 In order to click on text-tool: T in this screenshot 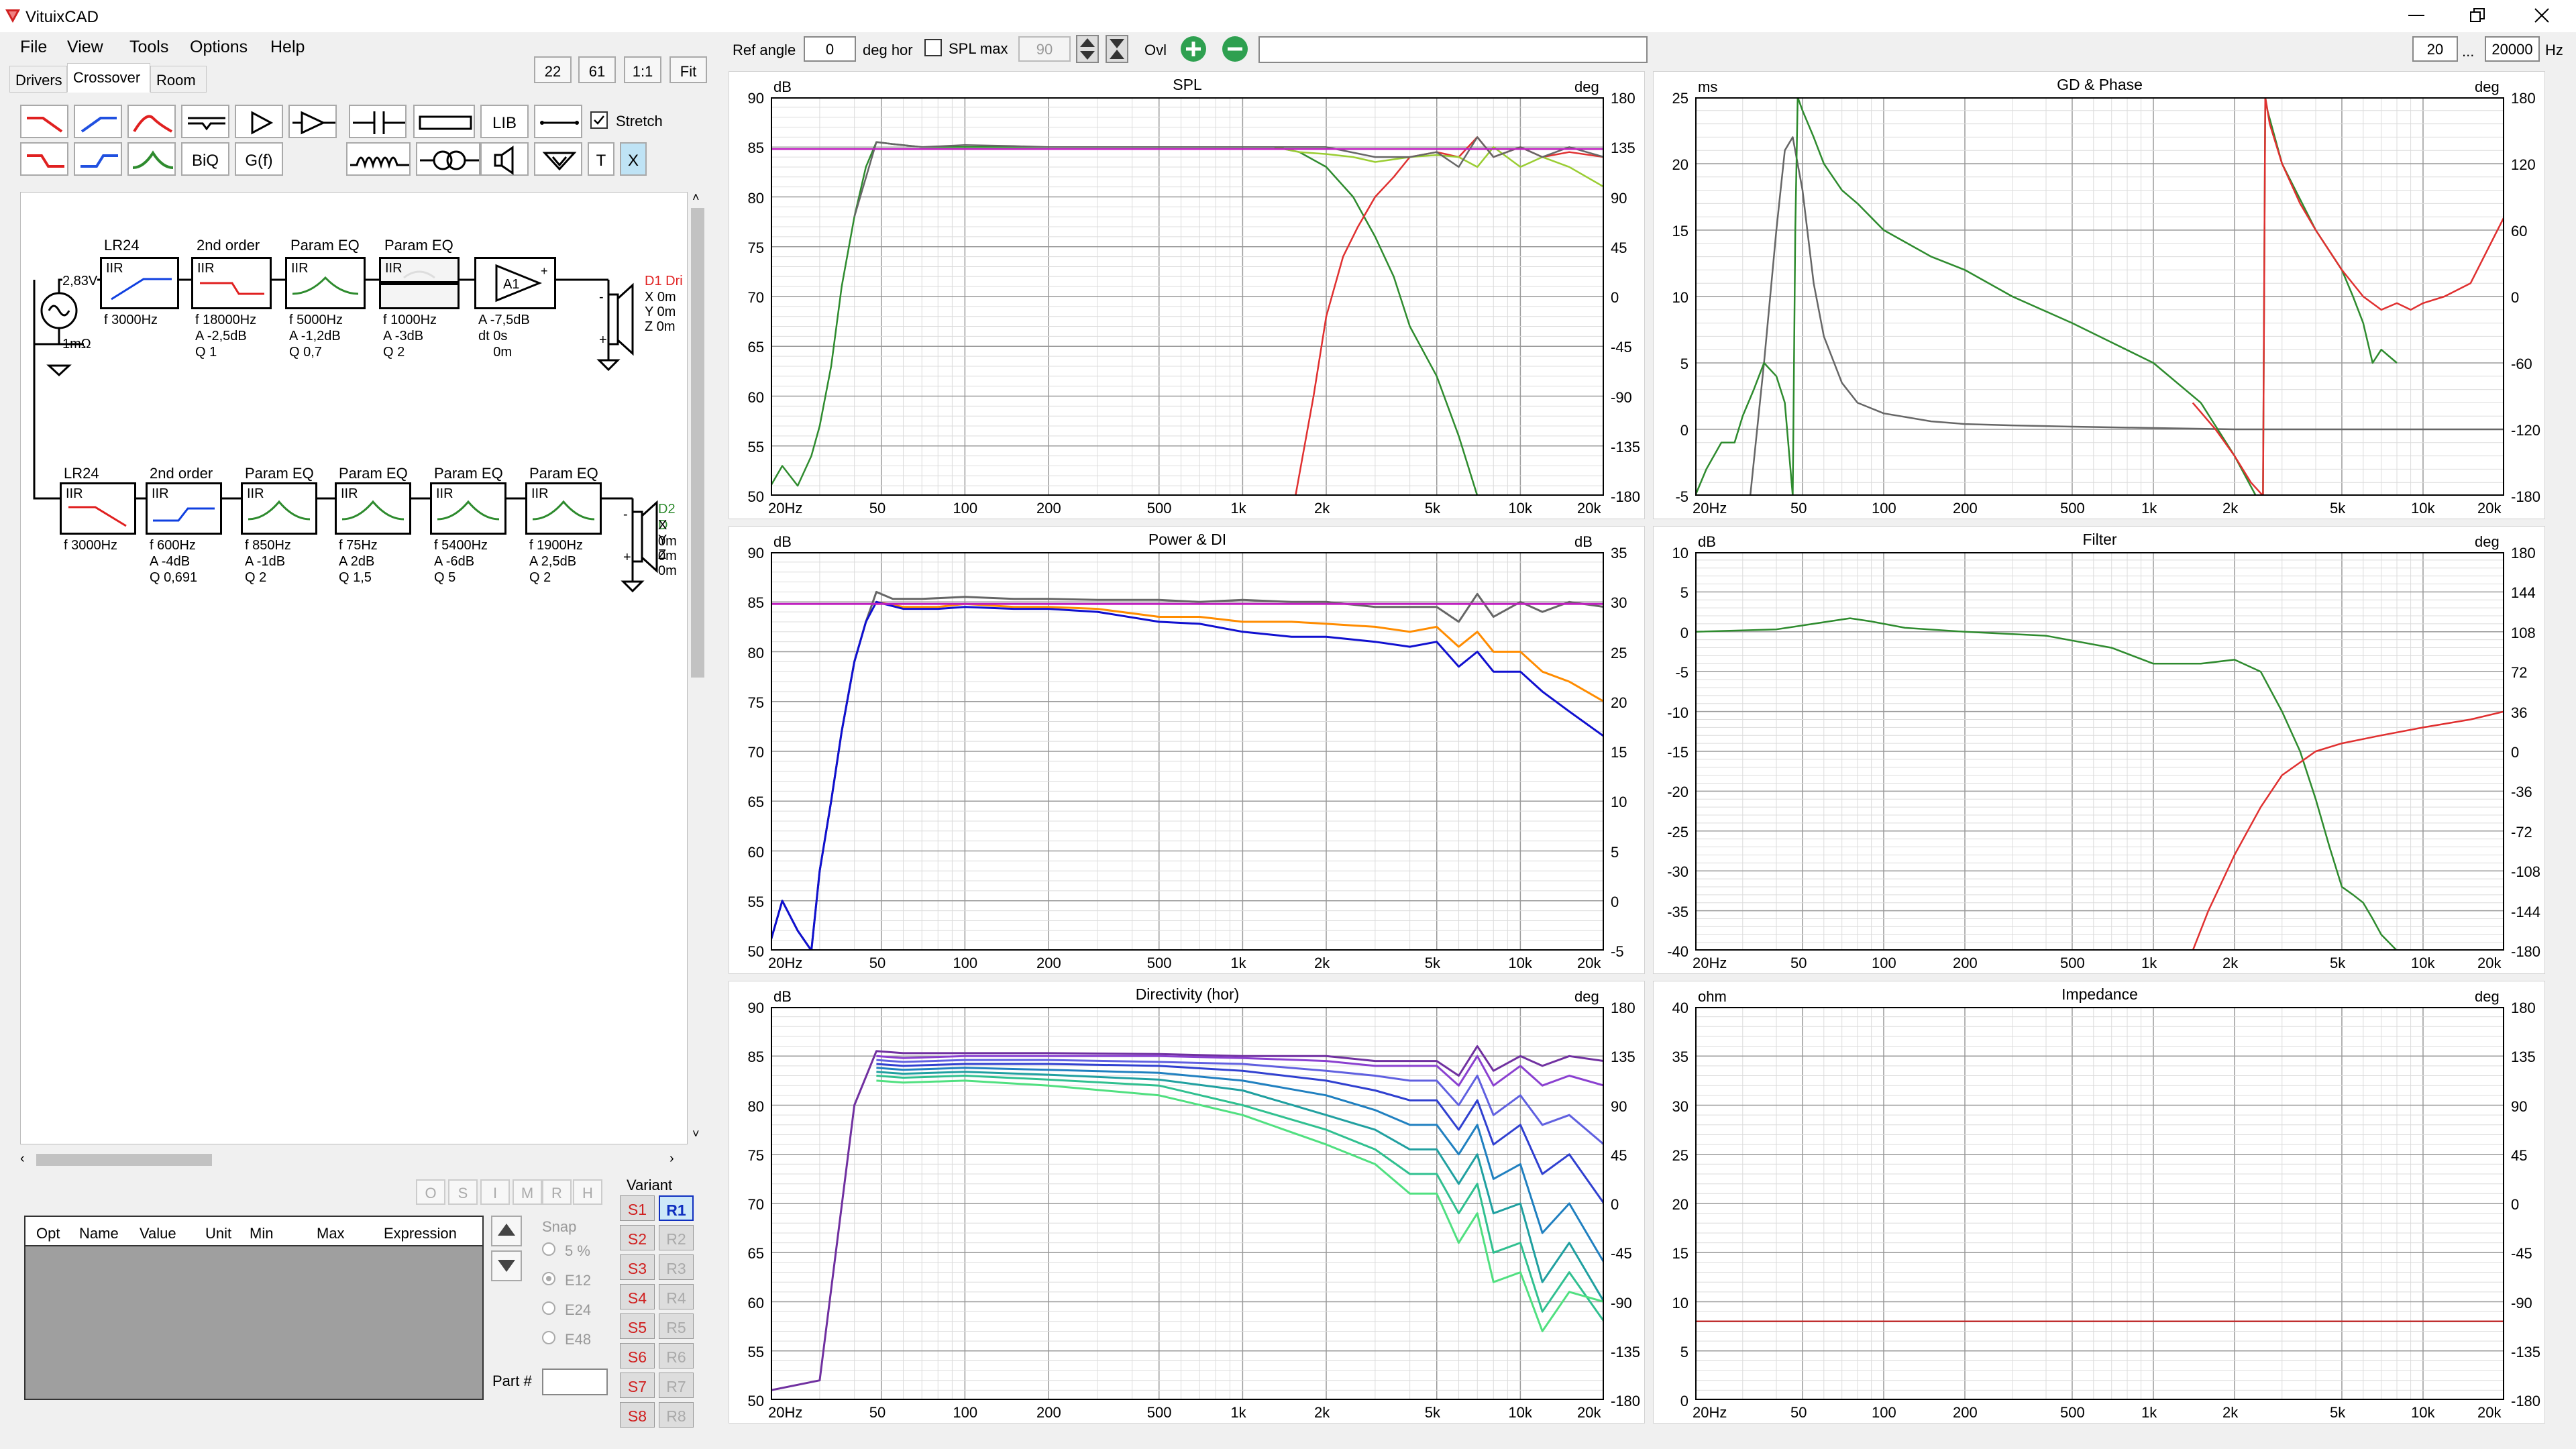, I will do `click(601, 159)`.